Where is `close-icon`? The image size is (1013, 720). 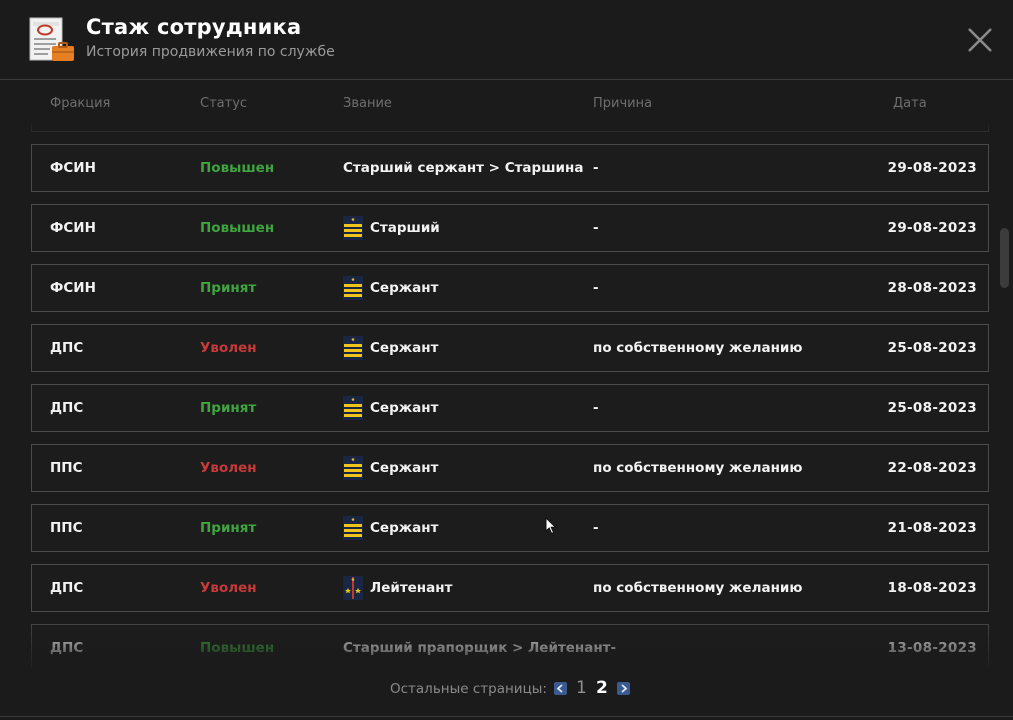 close-icon is located at coordinates (980, 40).